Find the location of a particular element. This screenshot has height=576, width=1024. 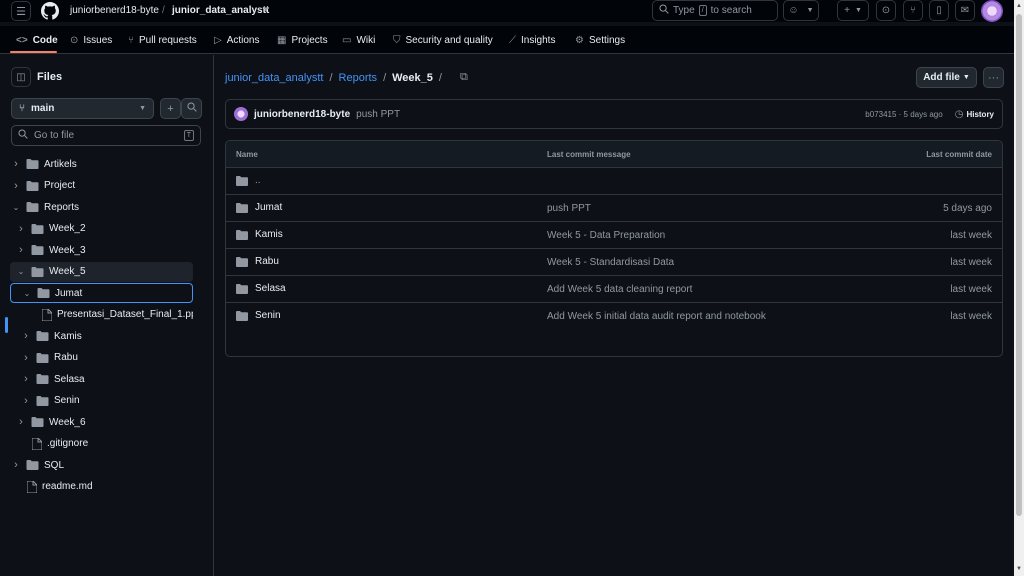

tree-item-artikels: › Artikels is located at coordinates (101, 164).